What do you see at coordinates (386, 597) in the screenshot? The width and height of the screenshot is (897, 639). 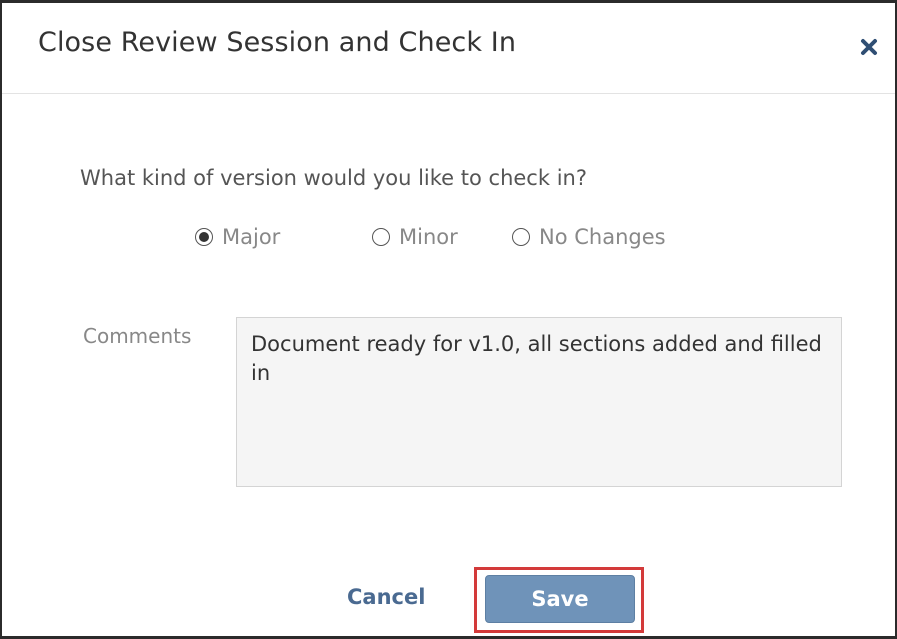 I see `cancel-button: Cancel` at bounding box center [386, 597].